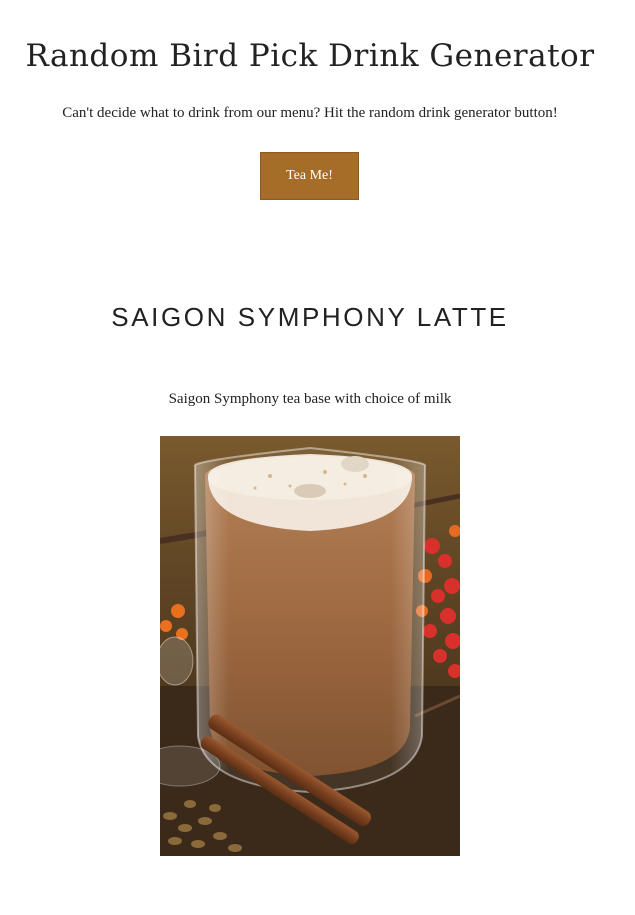  What do you see at coordinates (310, 317) in the screenshot?
I see `drink-name: SAIGON SYMPHONY LATTE` at bounding box center [310, 317].